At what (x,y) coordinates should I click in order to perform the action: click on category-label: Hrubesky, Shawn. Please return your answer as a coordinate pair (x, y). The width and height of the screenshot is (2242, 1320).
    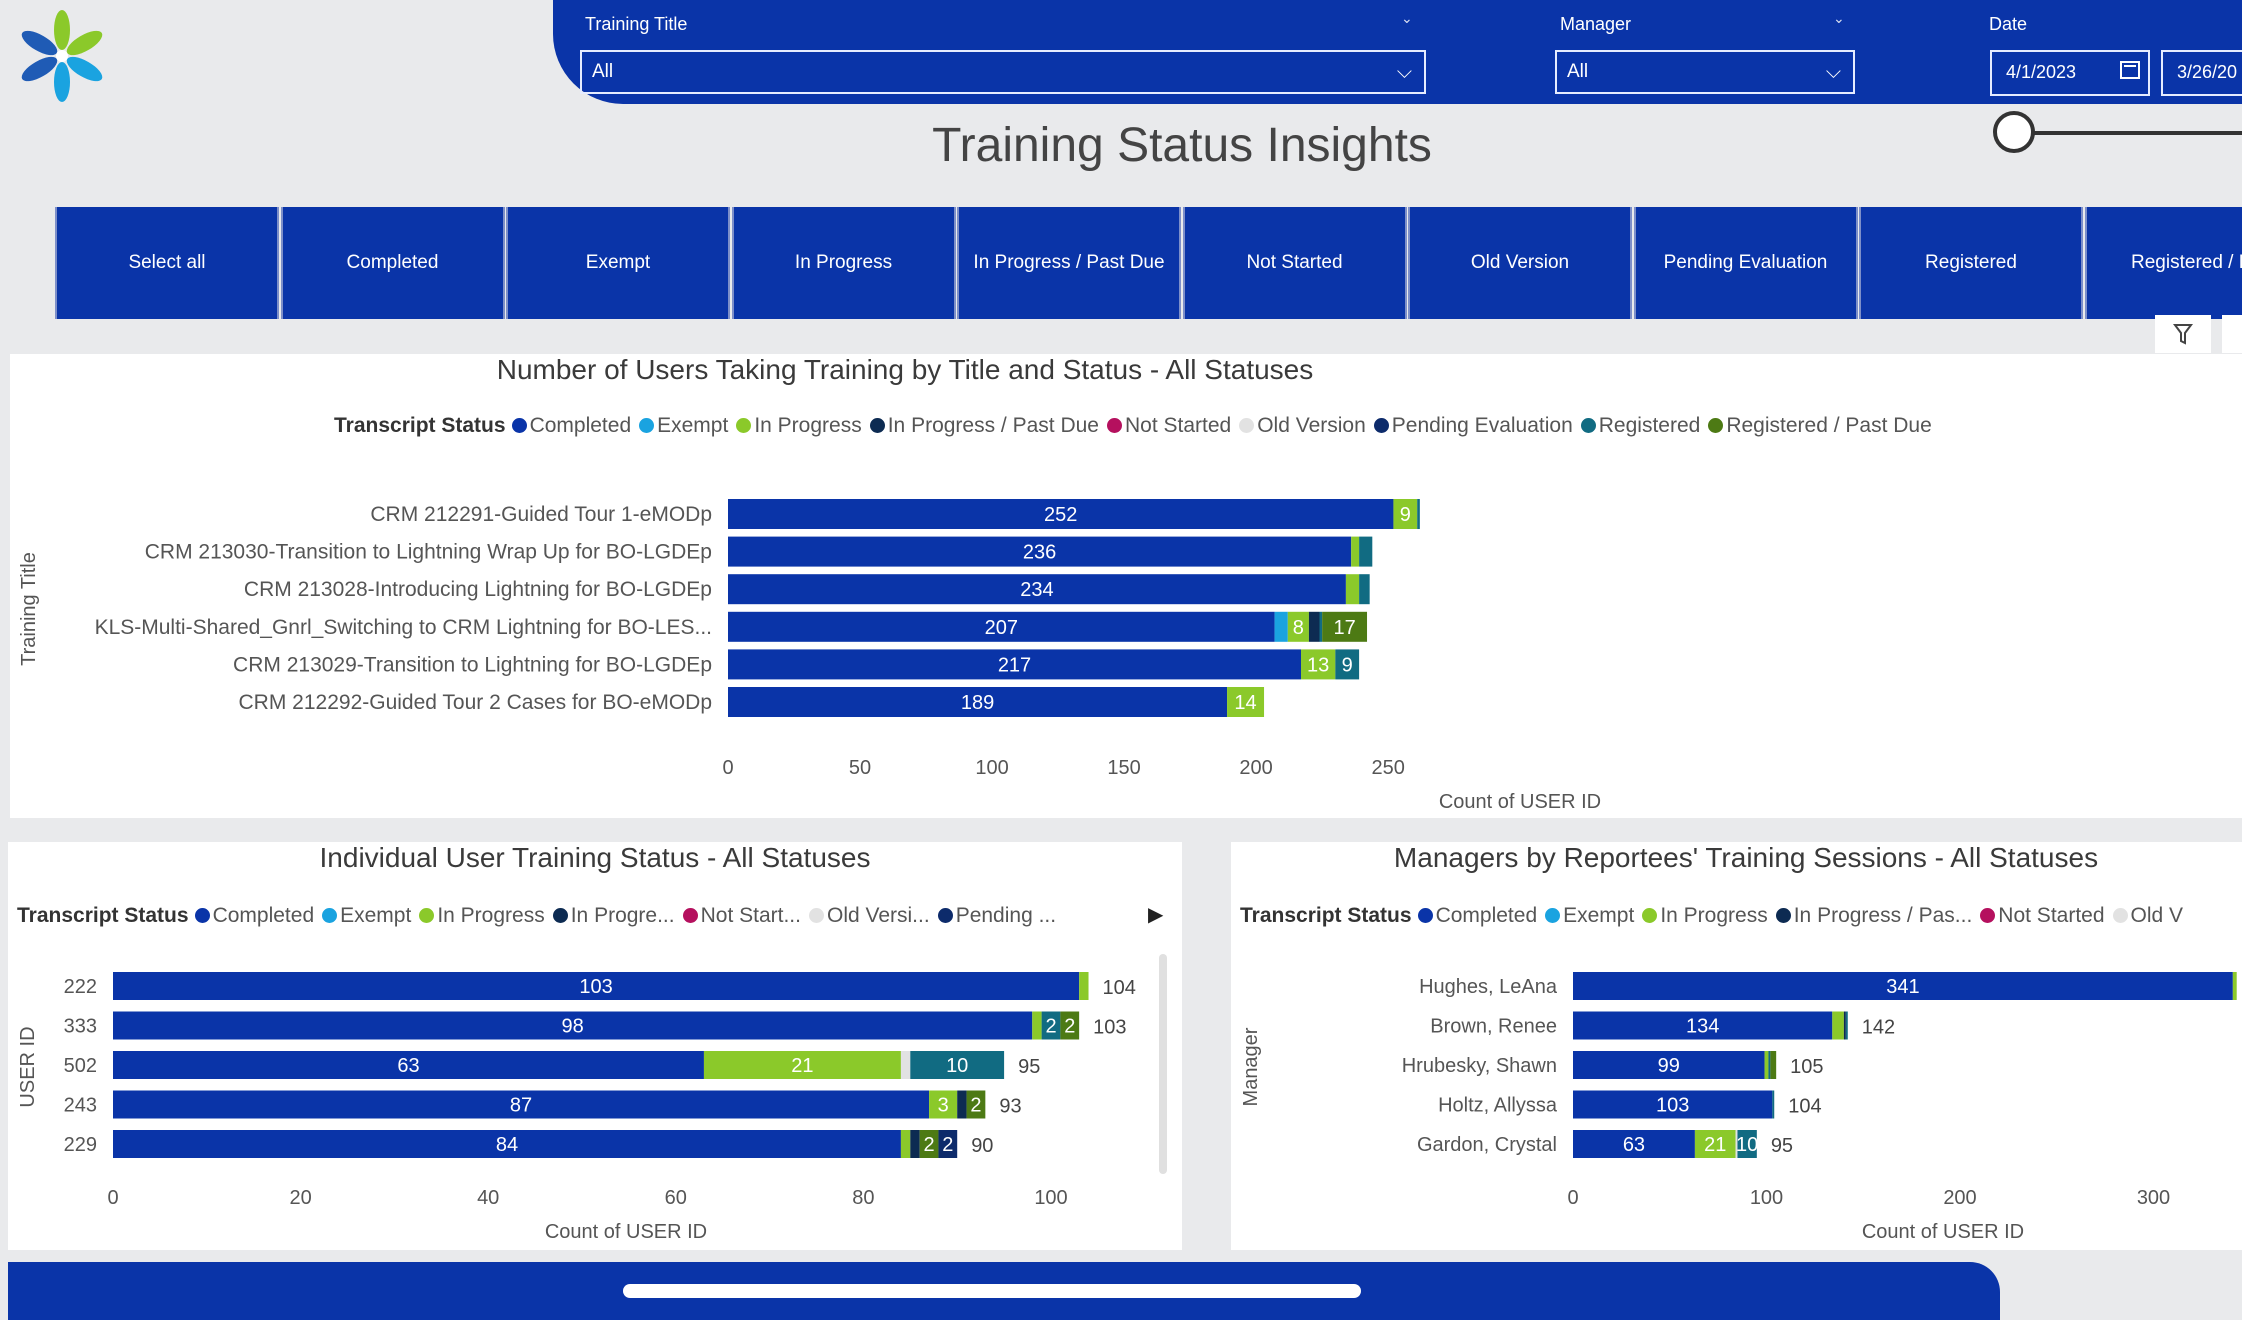
    Looking at the image, I should click on (1479, 1066).